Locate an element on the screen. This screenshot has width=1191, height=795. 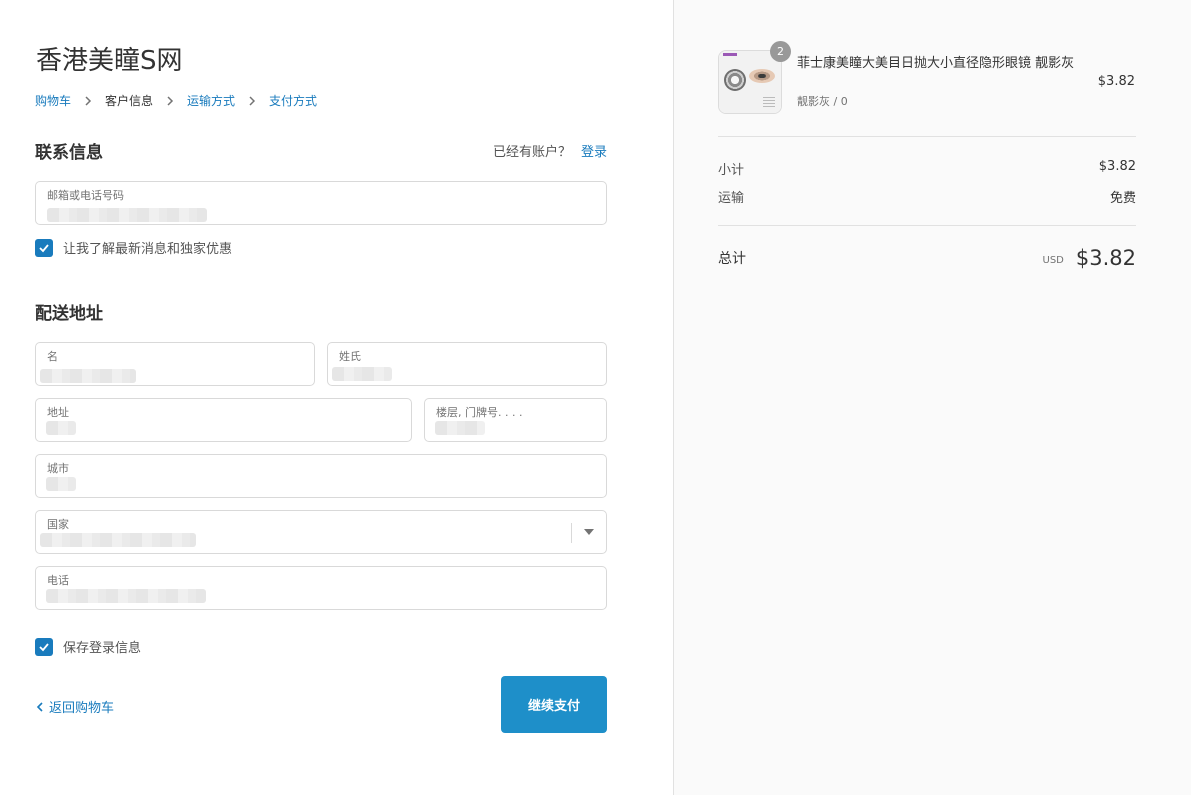
package-text-image is located at coordinates (769, 103).